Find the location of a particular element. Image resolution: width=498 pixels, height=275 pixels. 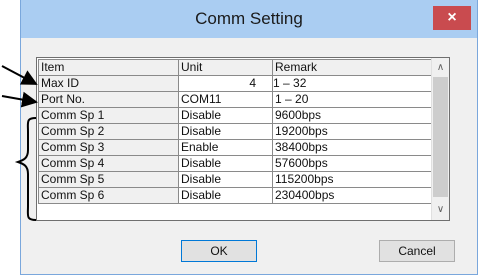

ok-button: OK is located at coordinates (219, 251).